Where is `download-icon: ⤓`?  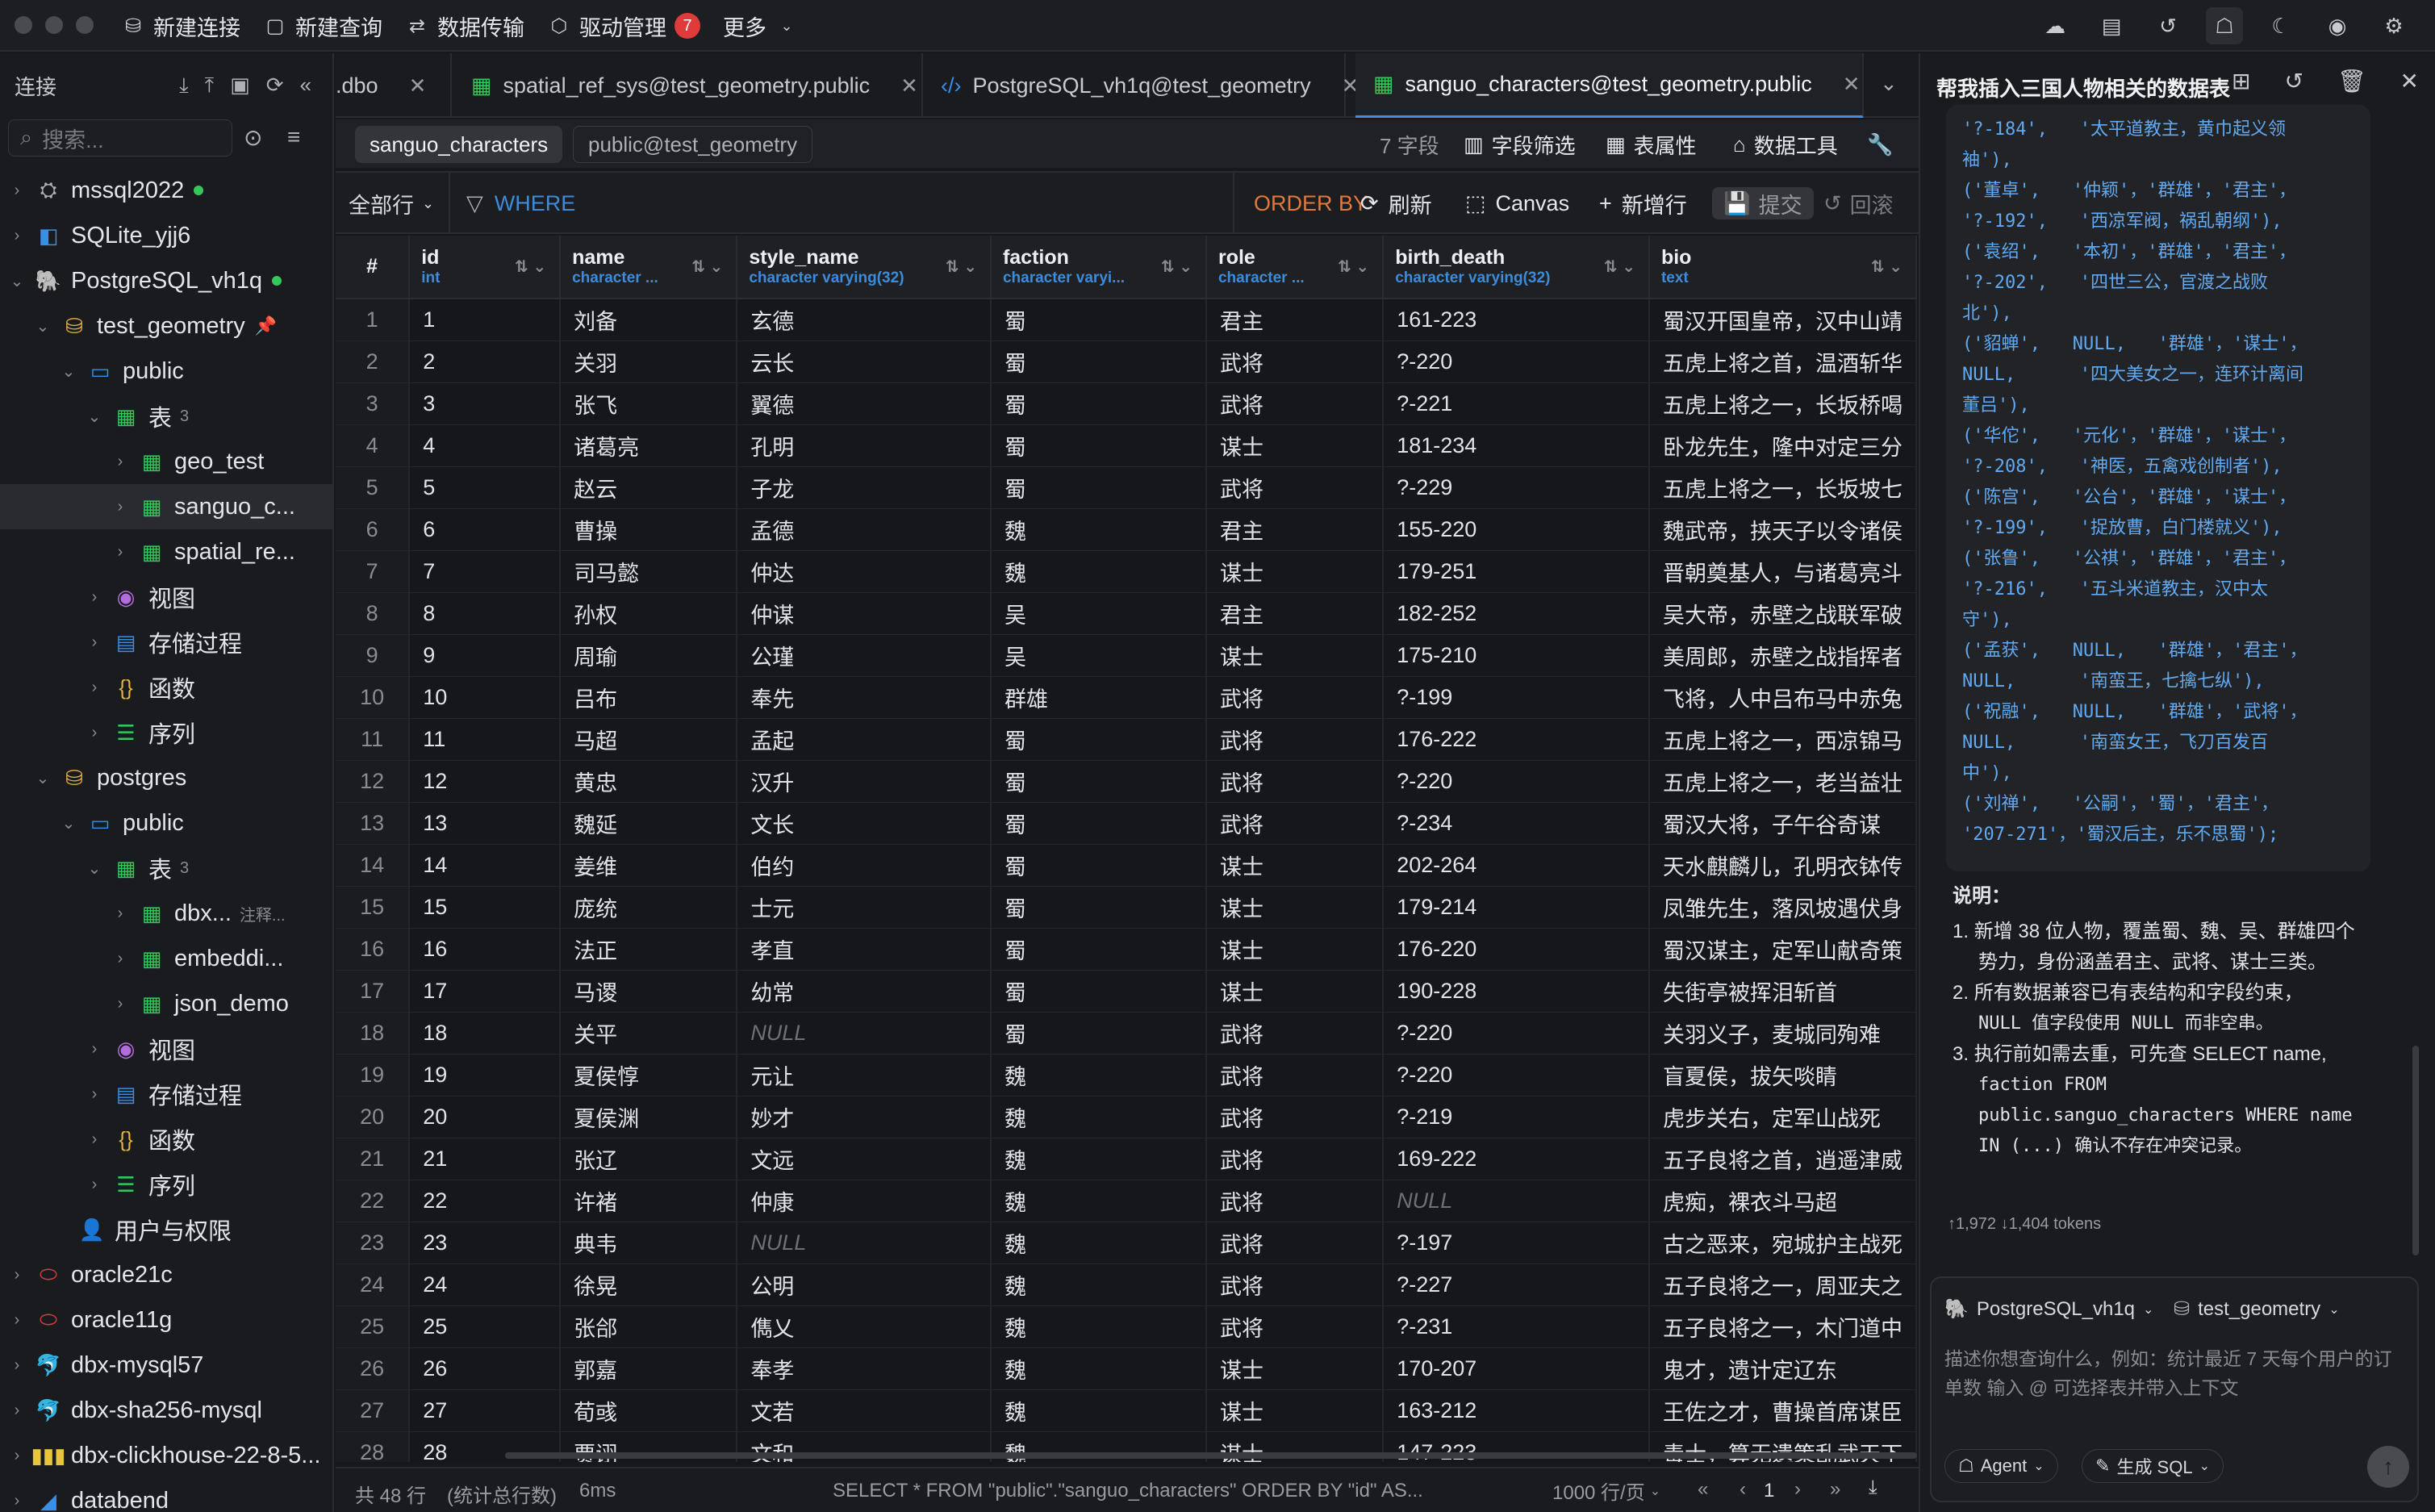 download-icon: ⤓ is located at coordinates (1873, 1487).